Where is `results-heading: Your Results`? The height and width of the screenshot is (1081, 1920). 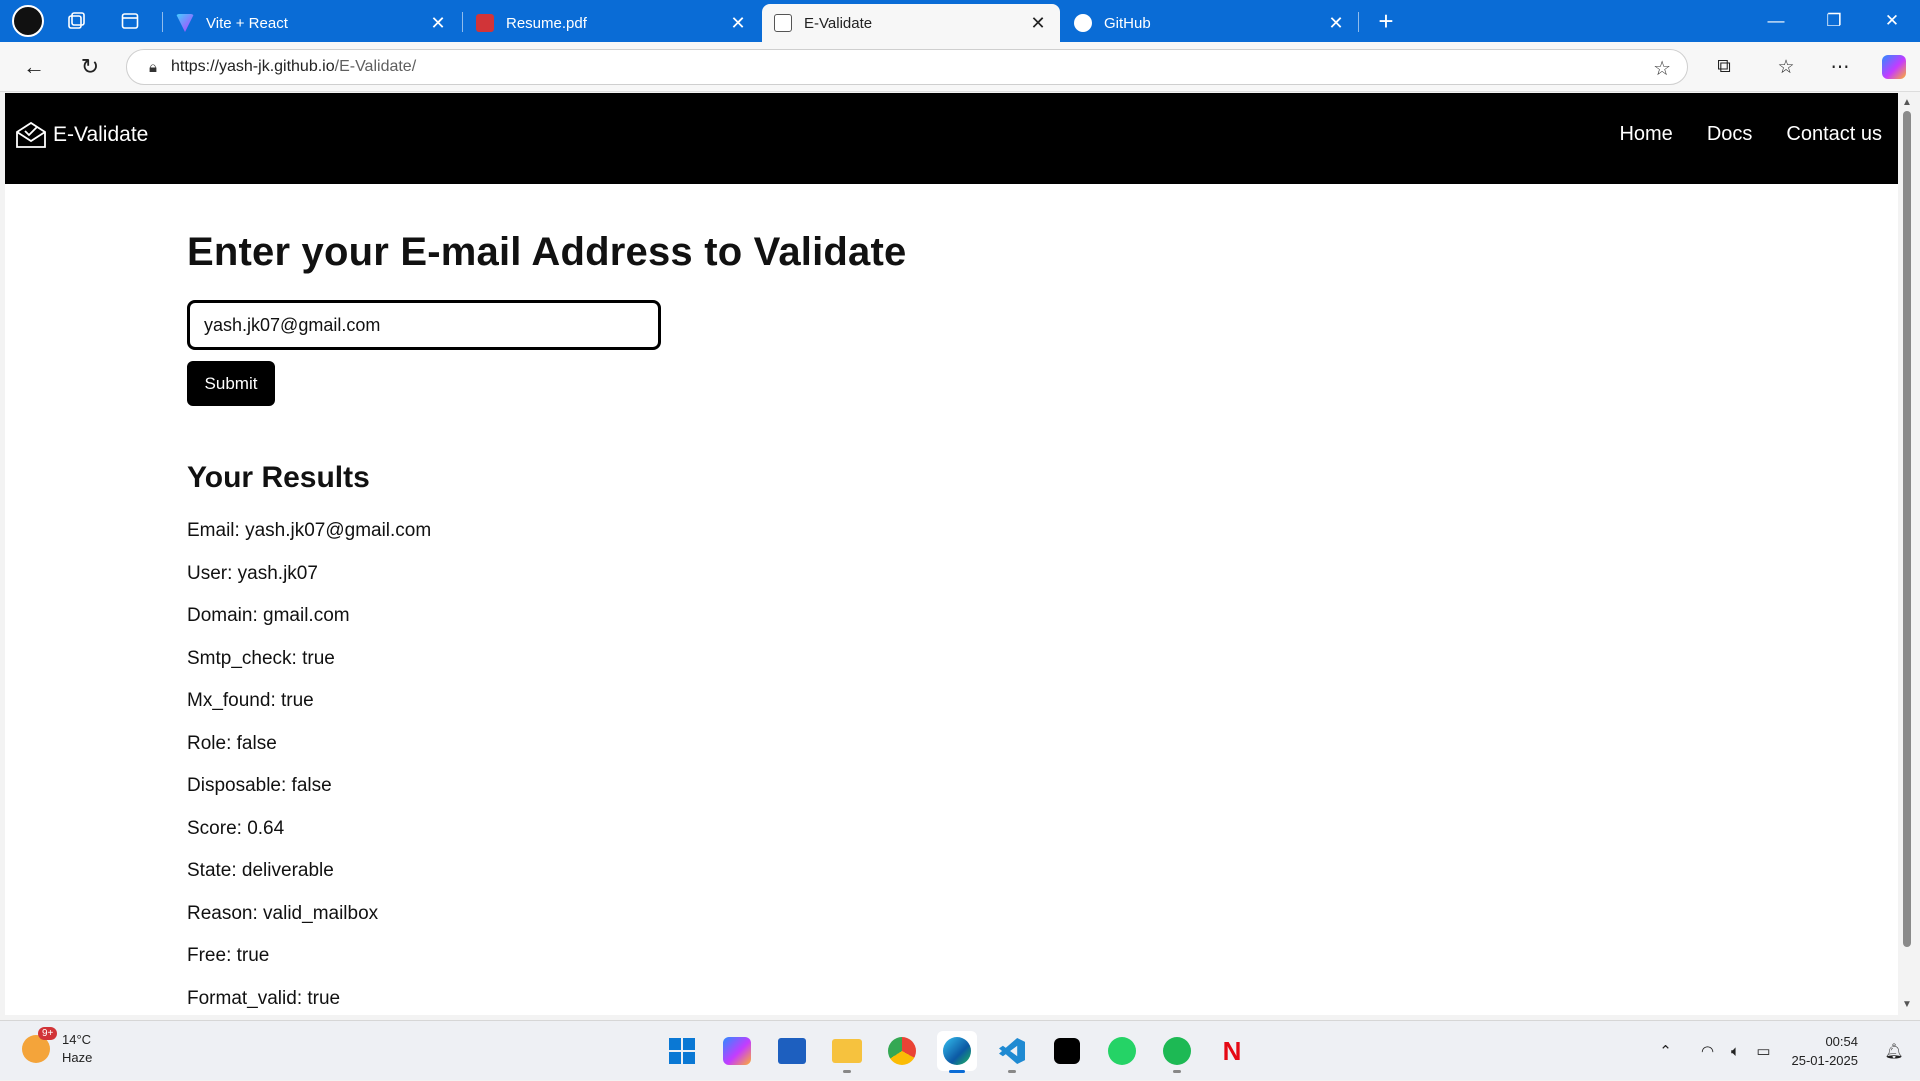 results-heading: Your Results is located at coordinates (278, 478).